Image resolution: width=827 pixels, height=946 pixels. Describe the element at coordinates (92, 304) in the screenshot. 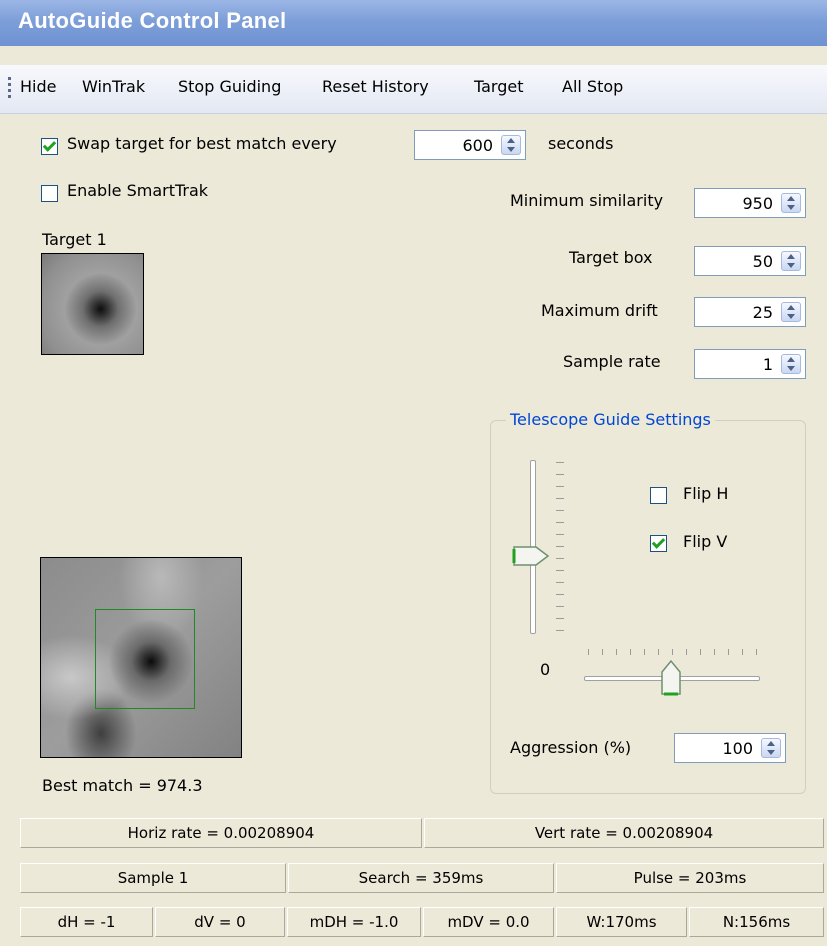

I see `target-thumbnail` at that location.